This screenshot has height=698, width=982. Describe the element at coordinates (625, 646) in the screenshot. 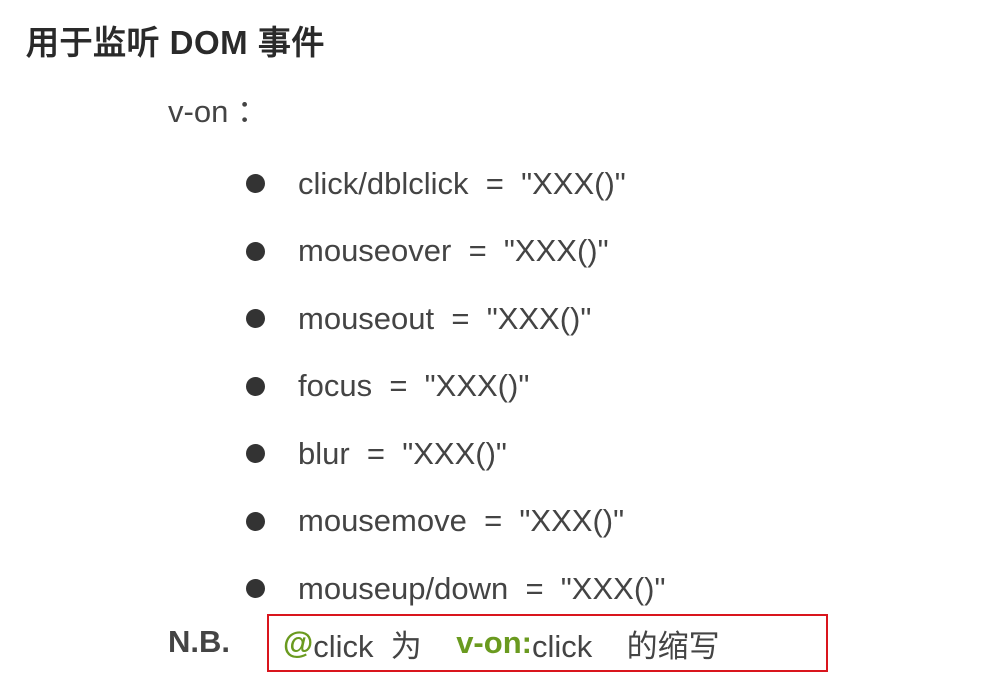

I see `von-click-text: click 的缩写` at that location.